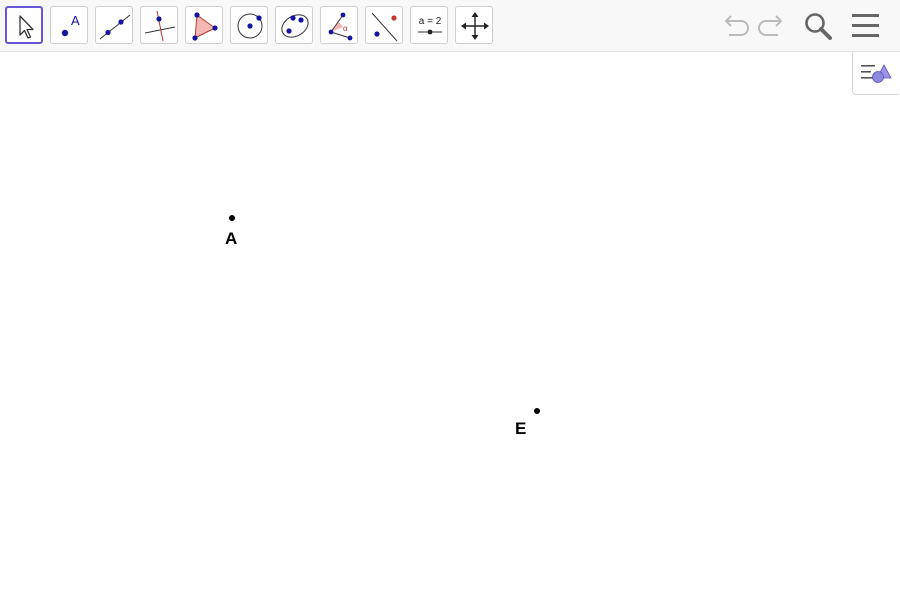  Describe the element at coordinates (345, 28) in the screenshot. I see `angle-icon-glyph: α` at that location.